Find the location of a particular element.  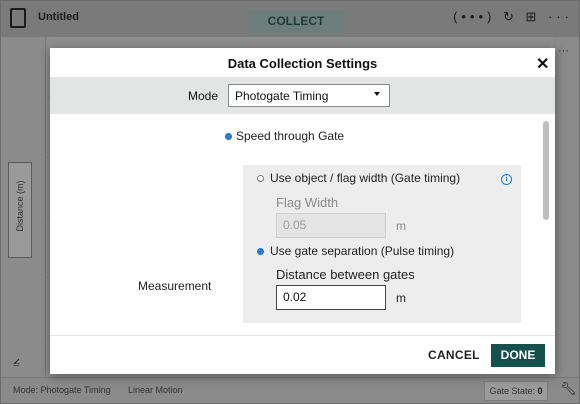

speed-through-gate-radio is located at coordinates (228, 136).